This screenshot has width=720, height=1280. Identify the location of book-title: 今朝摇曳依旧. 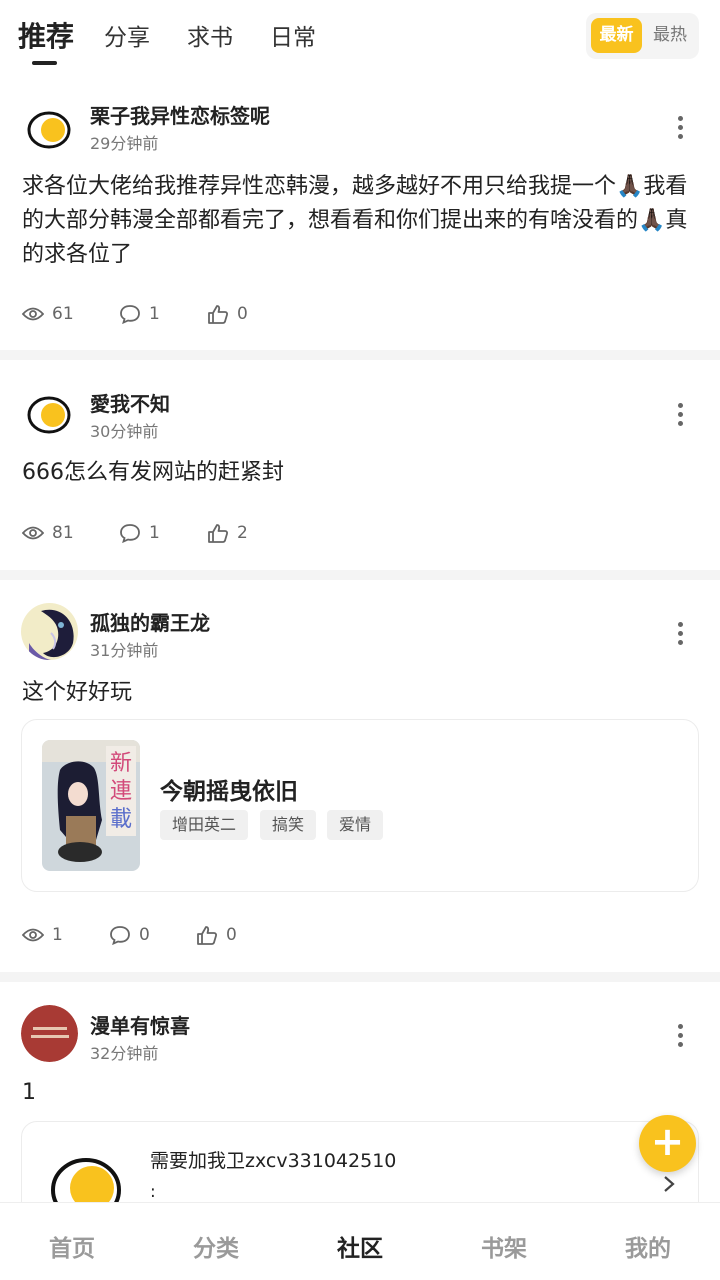
(229, 789).